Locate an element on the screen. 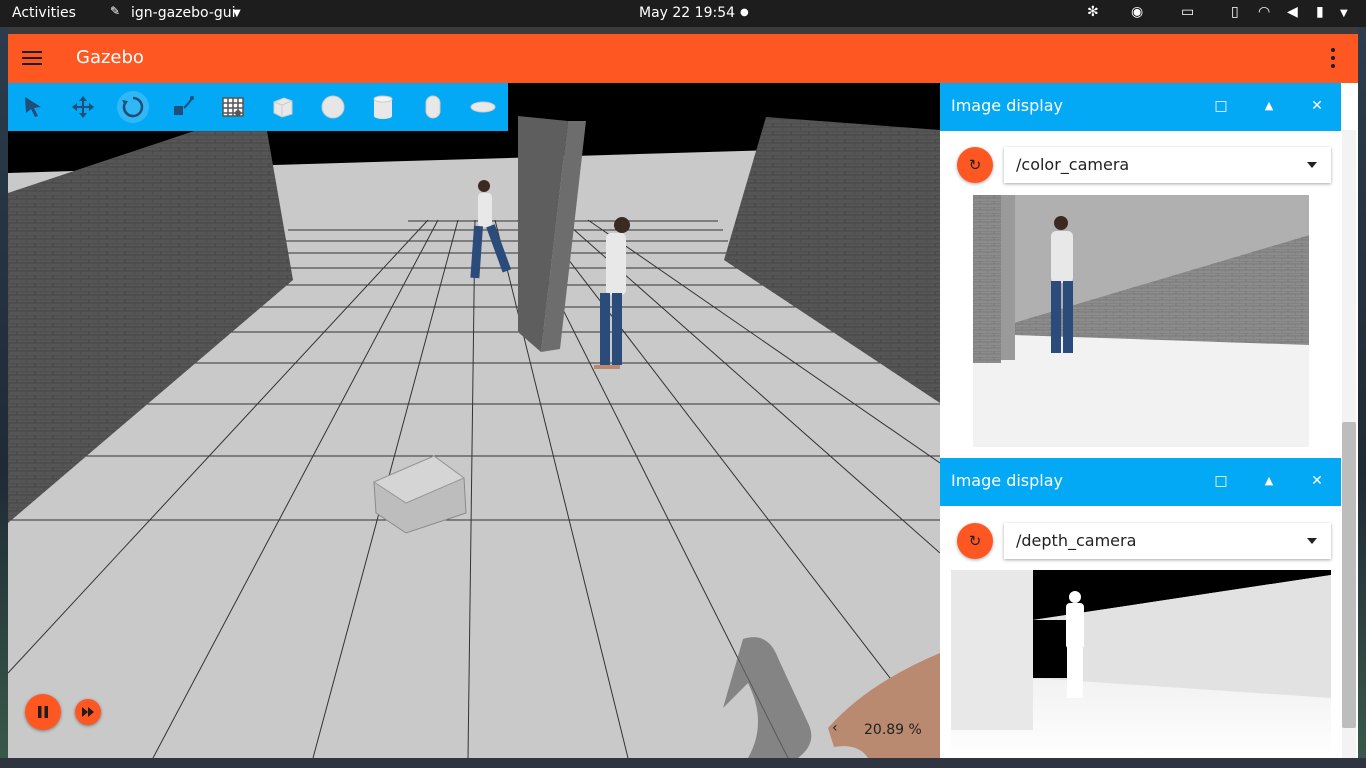 This screenshot has height=768, width=1366. pause-button is located at coordinates (43, 712).